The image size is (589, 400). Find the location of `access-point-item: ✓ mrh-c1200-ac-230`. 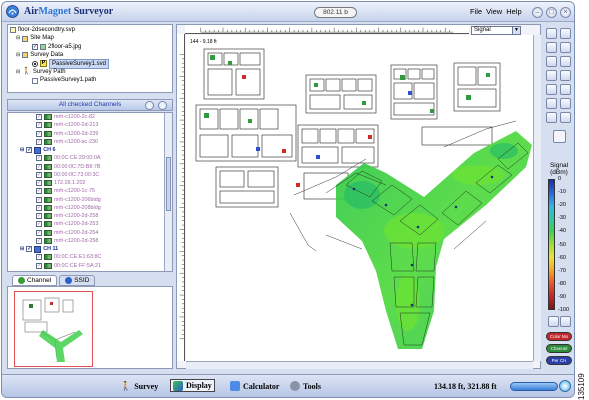

access-point-item: ✓ mrh-c1200-ac-230 is located at coordinates (90, 142).